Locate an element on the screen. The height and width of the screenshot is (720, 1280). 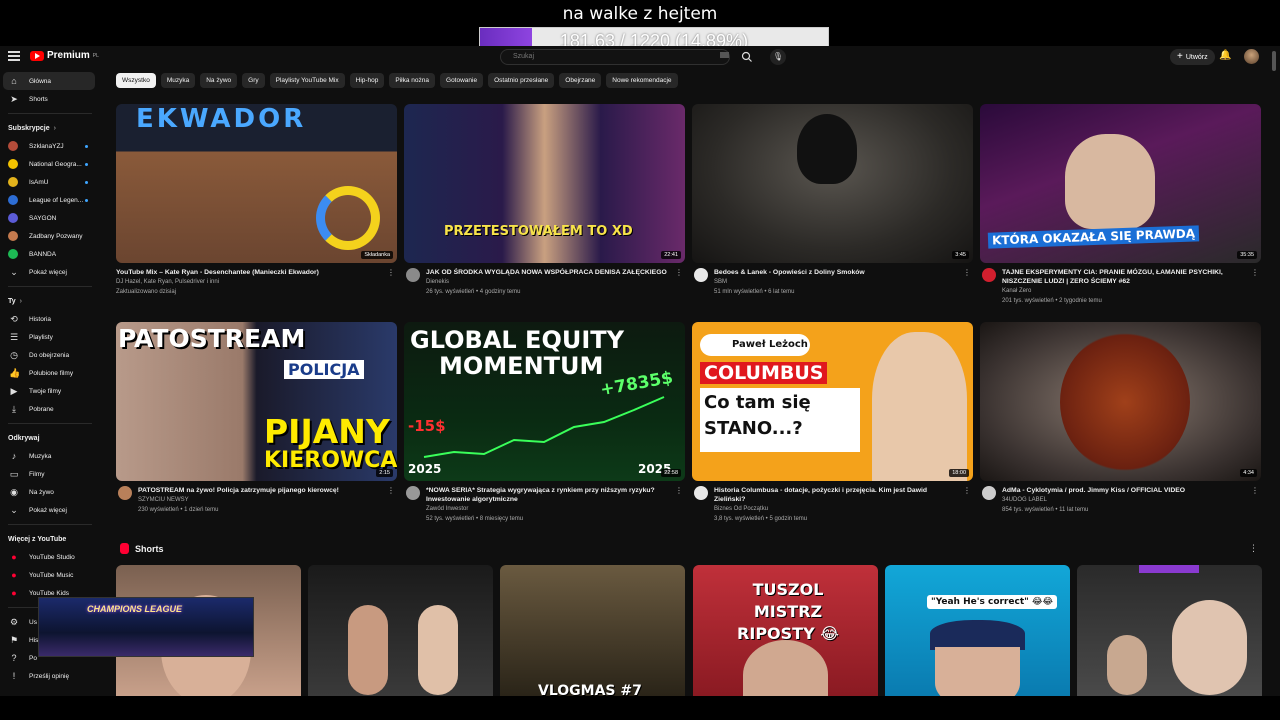
bell-icon: 🔔 is located at coordinates (1225, 55).